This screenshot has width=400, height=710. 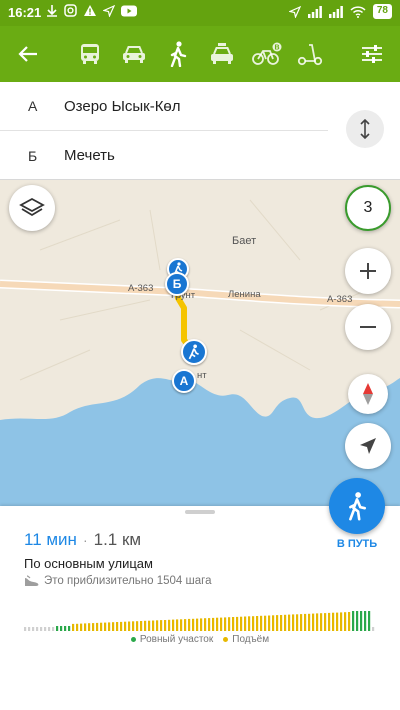 What do you see at coordinates (109, 10) in the screenshot?
I see `nav-arrow-icon` at bounding box center [109, 10].